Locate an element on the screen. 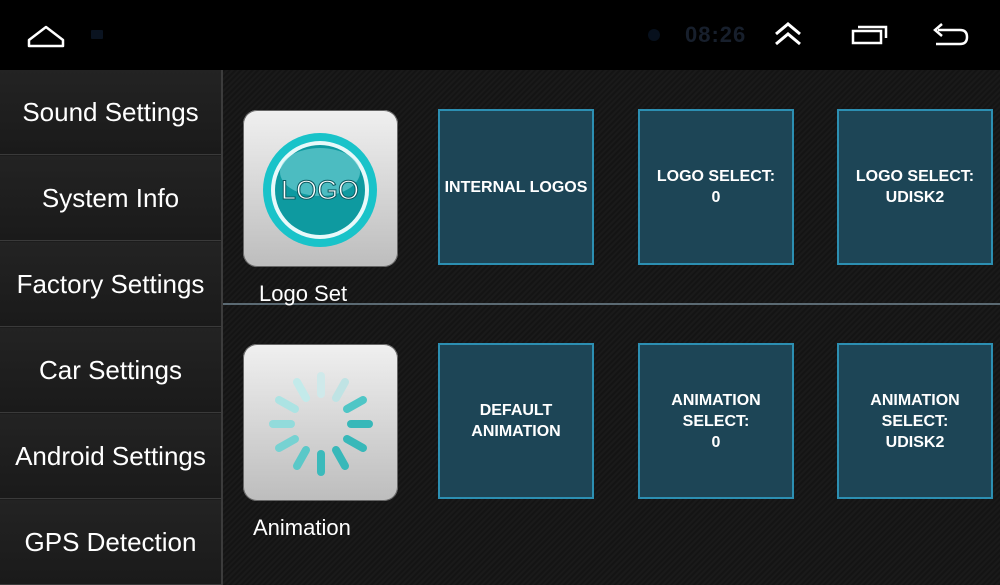 This screenshot has height=585, width=1000. recent-apps-icon is located at coordinates (868, 35).